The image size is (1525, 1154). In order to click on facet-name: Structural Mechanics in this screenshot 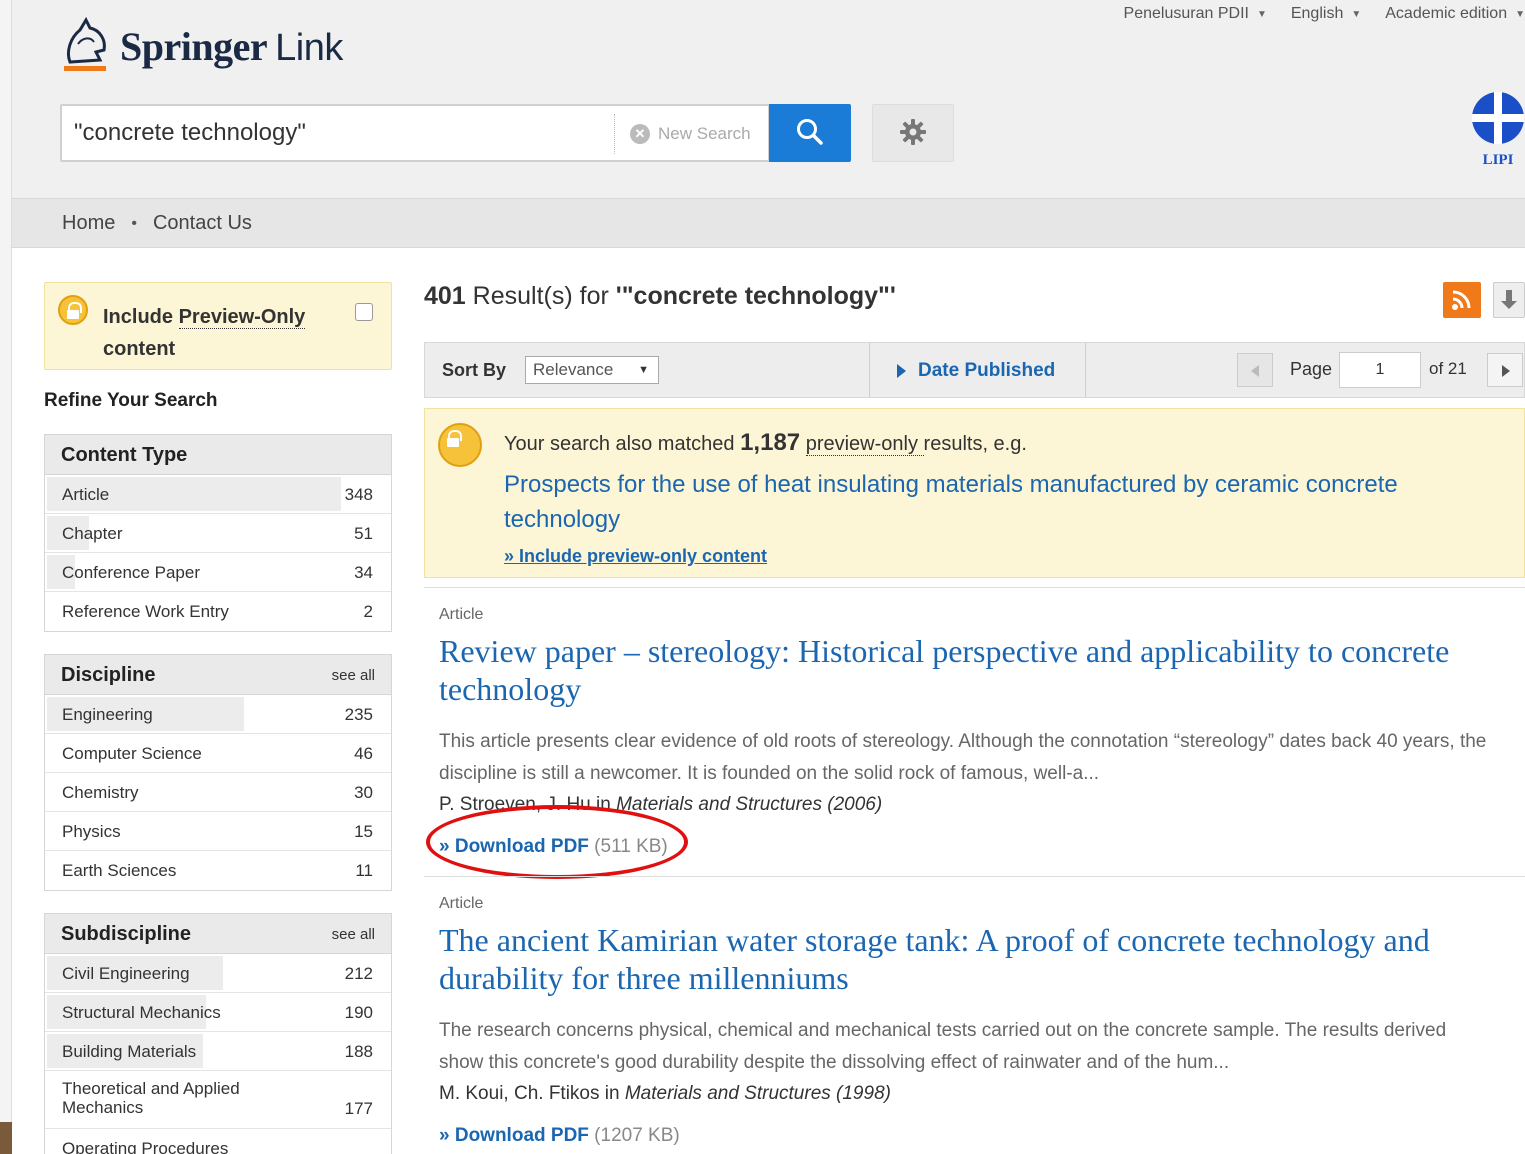, I will do `click(141, 1012)`.